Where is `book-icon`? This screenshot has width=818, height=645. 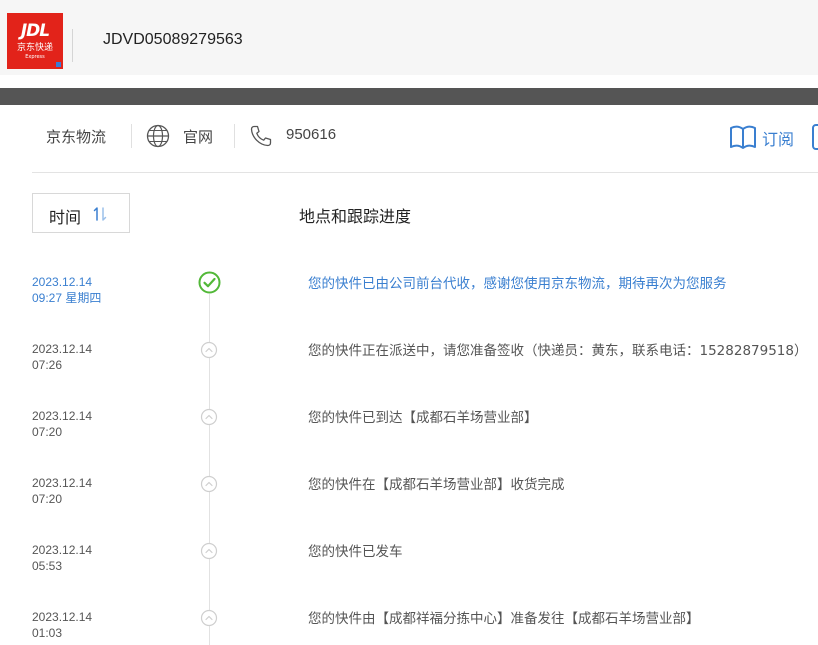
book-icon is located at coordinates (743, 137).